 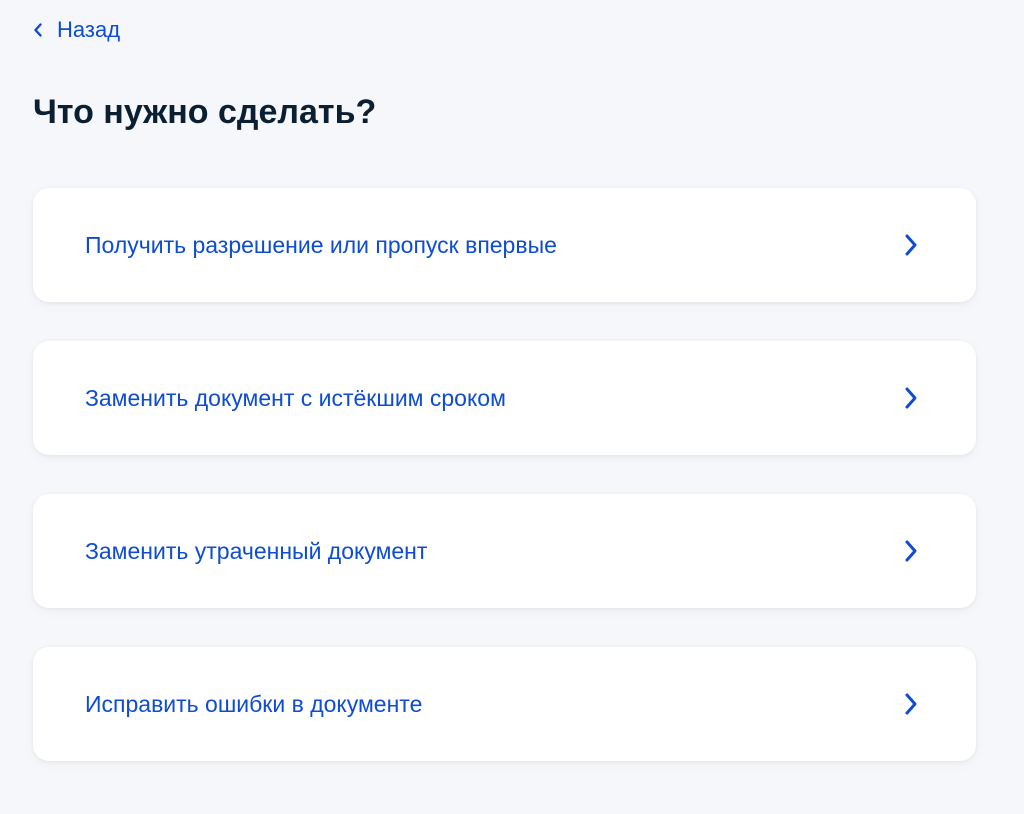 I want to click on option-fix-errors: Исправить ошибки в документе, so click(x=504, y=704).